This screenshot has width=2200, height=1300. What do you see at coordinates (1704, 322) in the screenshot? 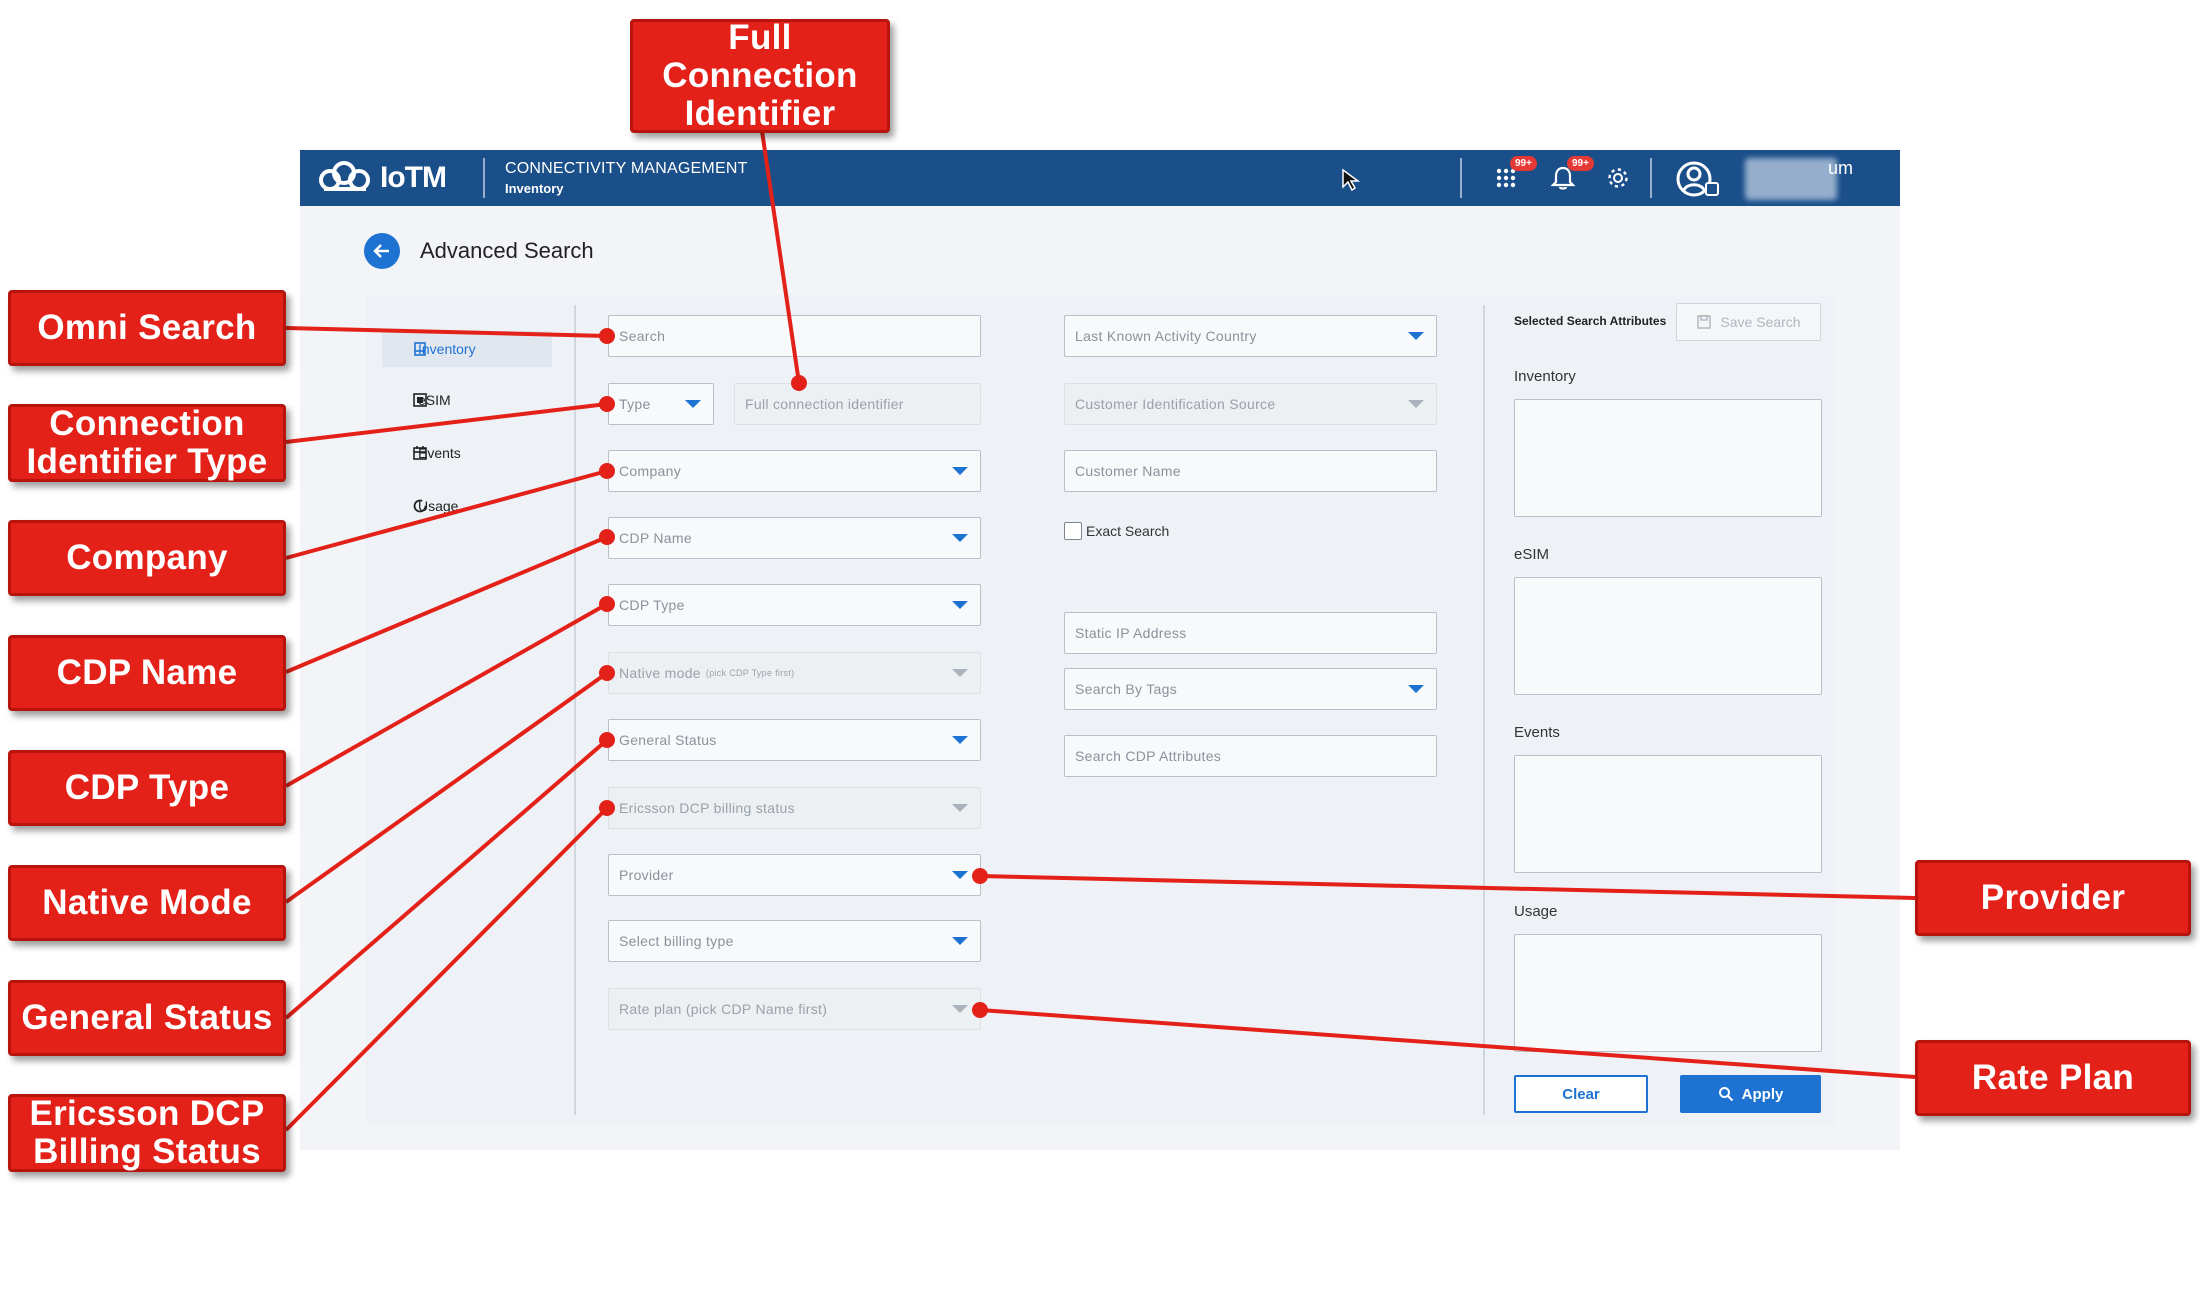
I see `save-icon` at bounding box center [1704, 322].